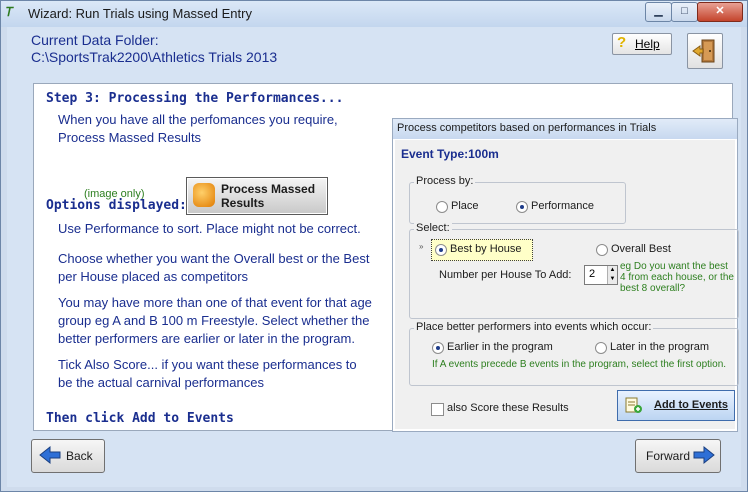  I want to click on also-score-checkbox, so click(437, 409).